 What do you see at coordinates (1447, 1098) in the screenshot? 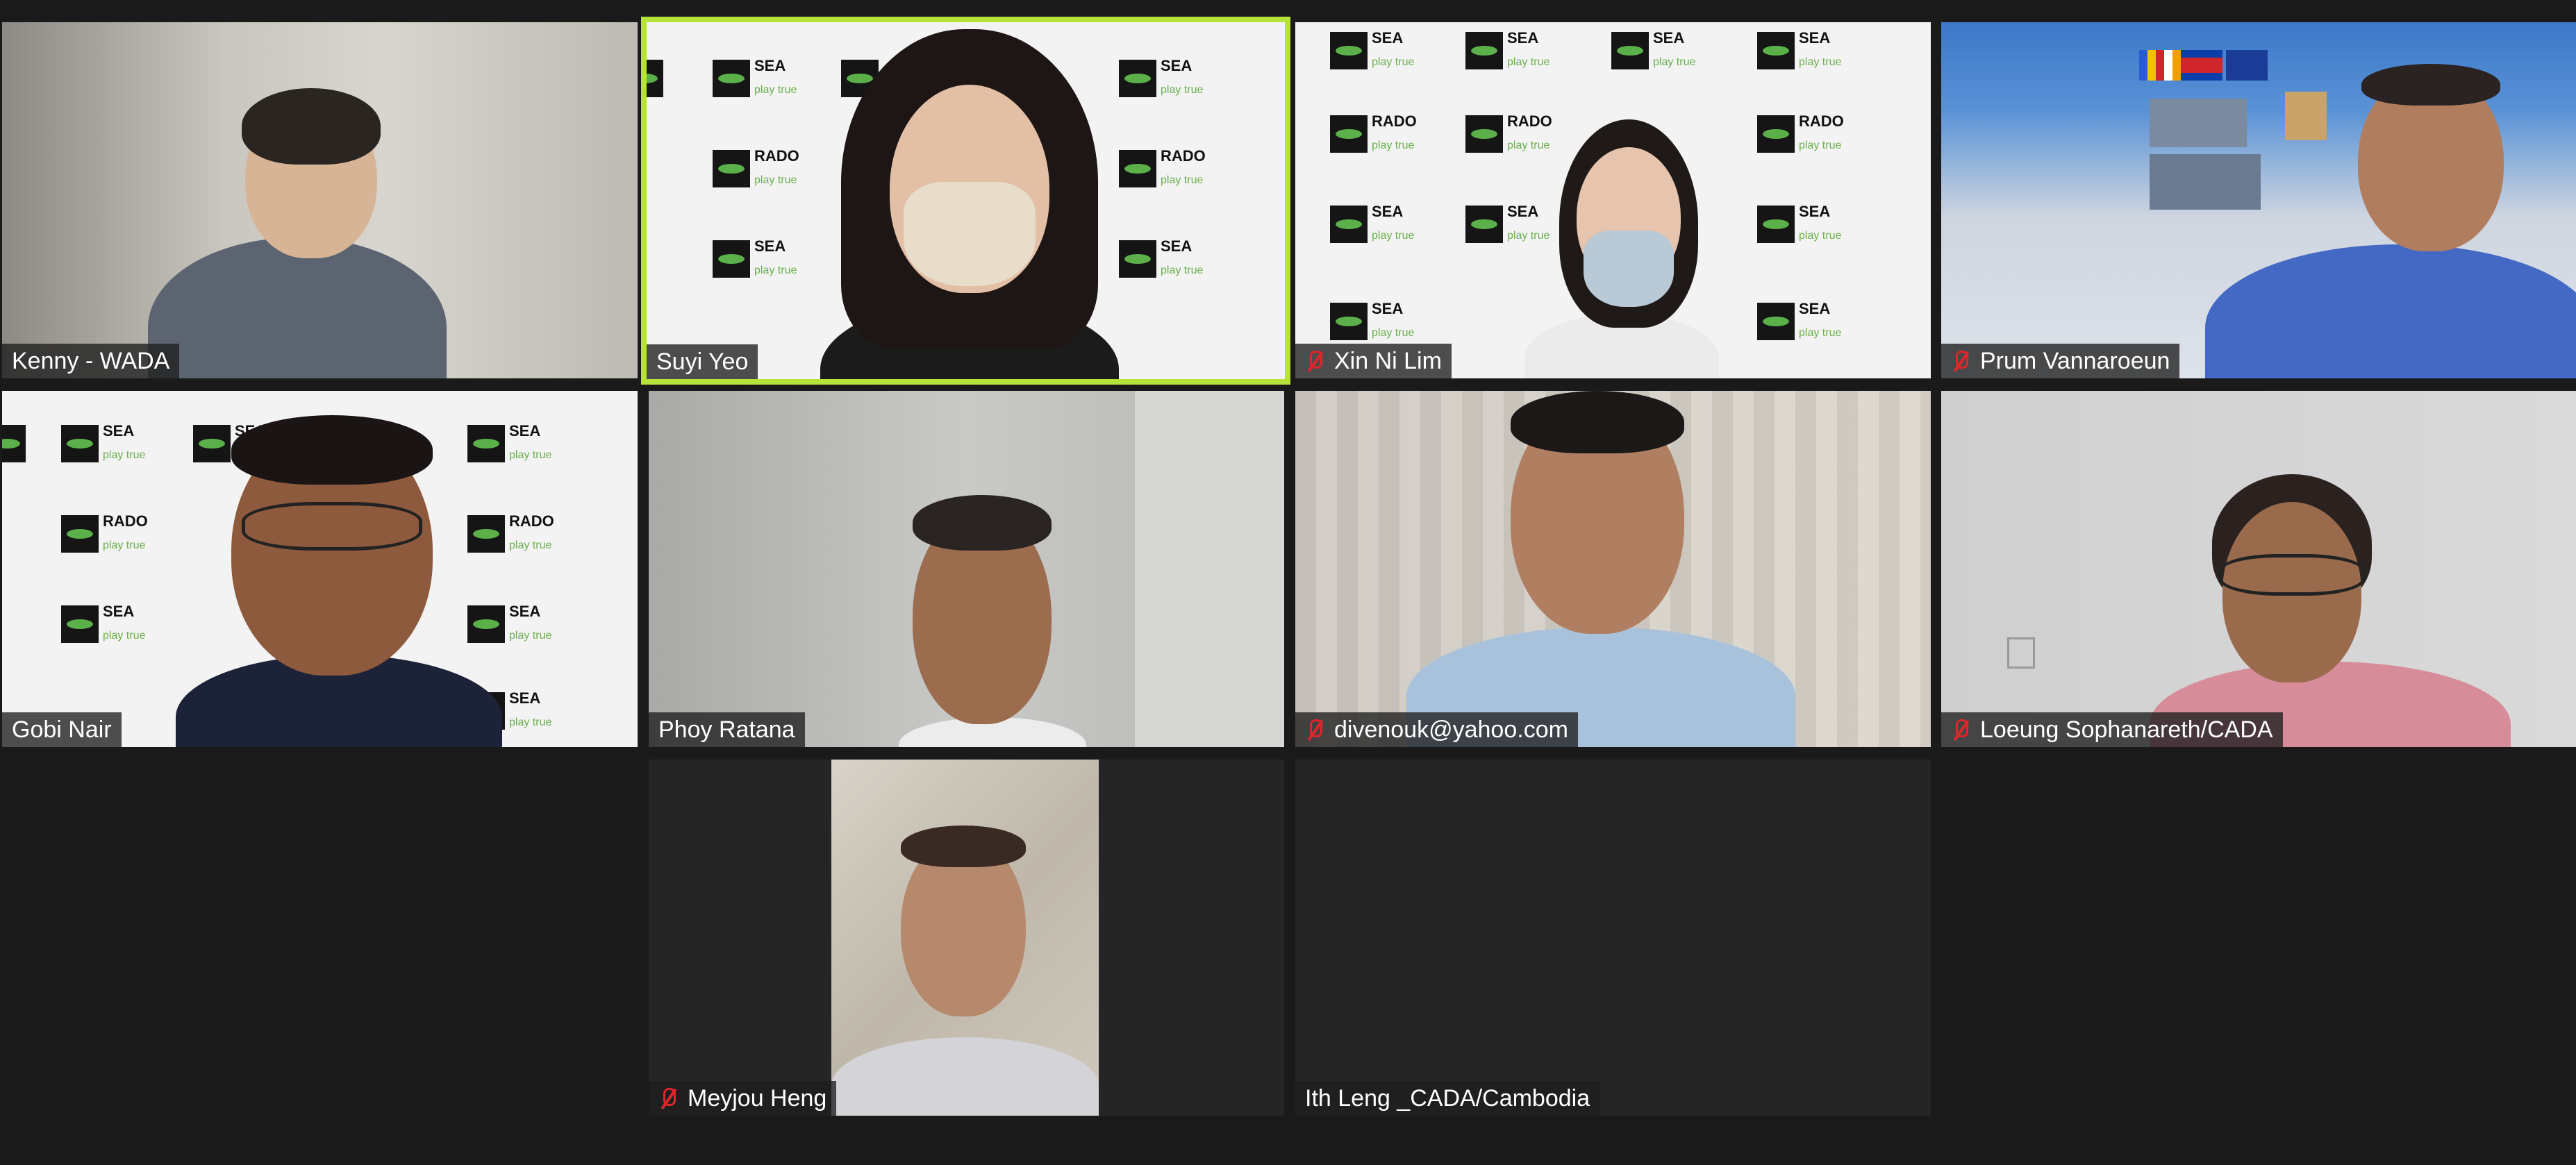
I see `participant-name-label: Ith Leng _CADA/Cambodia` at bounding box center [1447, 1098].